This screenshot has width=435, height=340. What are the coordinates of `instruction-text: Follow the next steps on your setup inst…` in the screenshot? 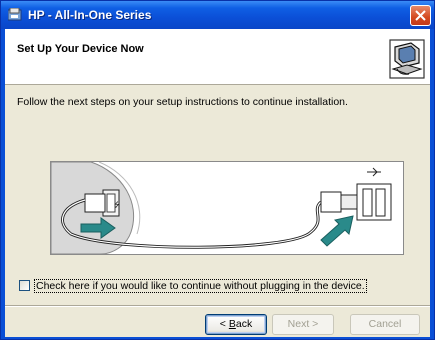 It's located at (182, 102).